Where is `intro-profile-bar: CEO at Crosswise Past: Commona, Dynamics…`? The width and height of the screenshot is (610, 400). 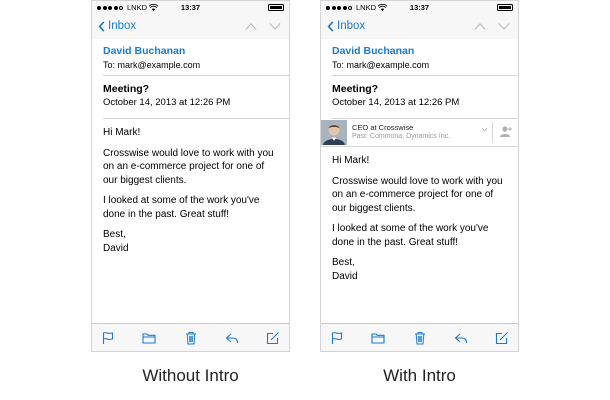 intro-profile-bar: CEO at Crosswise Past: Commona, Dynamics… is located at coordinates (419, 133).